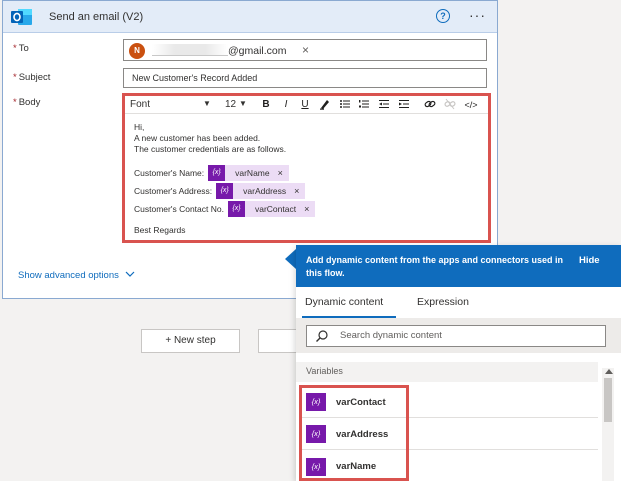 The width and height of the screenshot is (621, 481). I want to click on font-size-dropdown: 12, so click(230, 104).